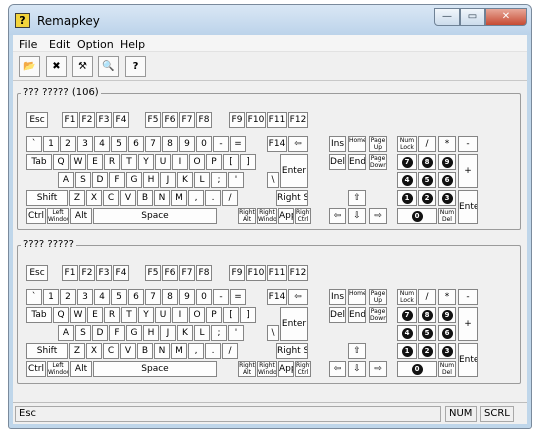 The image size is (540, 435). What do you see at coordinates (357, 162) in the screenshot?
I see `key-end: End` at bounding box center [357, 162].